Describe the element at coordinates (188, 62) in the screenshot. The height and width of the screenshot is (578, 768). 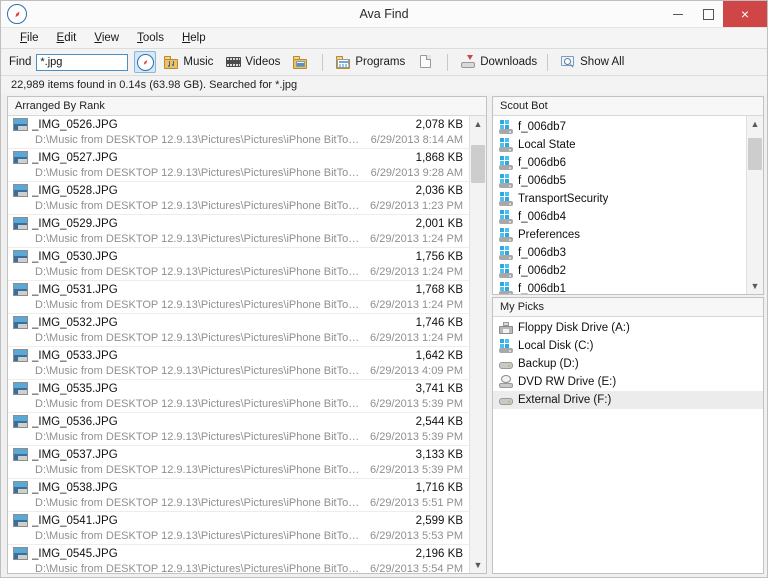
I see `toolbar-button-music: Music` at that location.